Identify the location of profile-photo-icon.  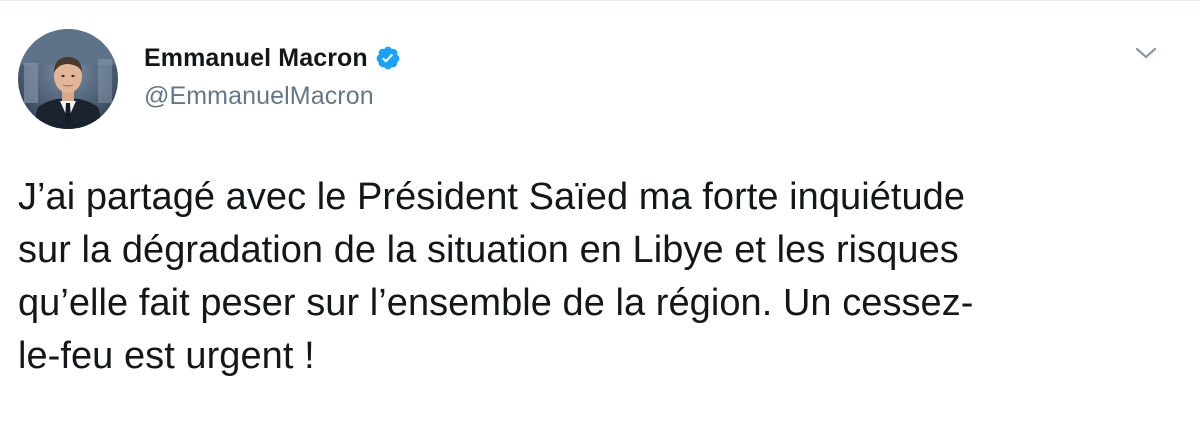
(68, 79).